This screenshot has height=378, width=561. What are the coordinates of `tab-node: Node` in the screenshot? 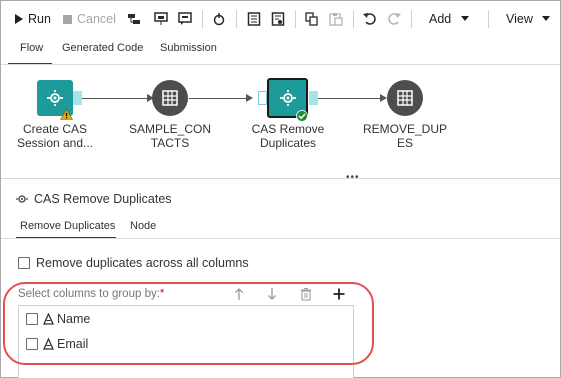 It's located at (143, 226).